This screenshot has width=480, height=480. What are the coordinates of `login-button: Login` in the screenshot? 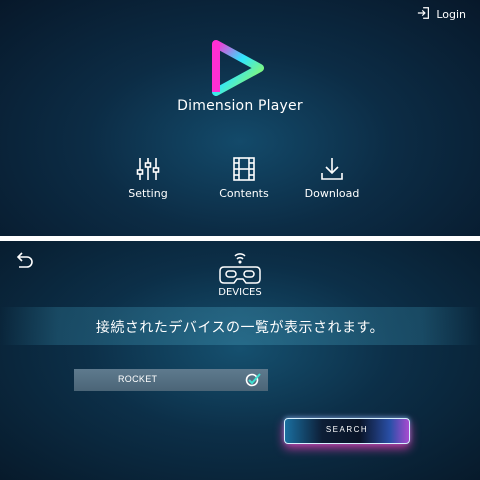 It's located at (441, 14).